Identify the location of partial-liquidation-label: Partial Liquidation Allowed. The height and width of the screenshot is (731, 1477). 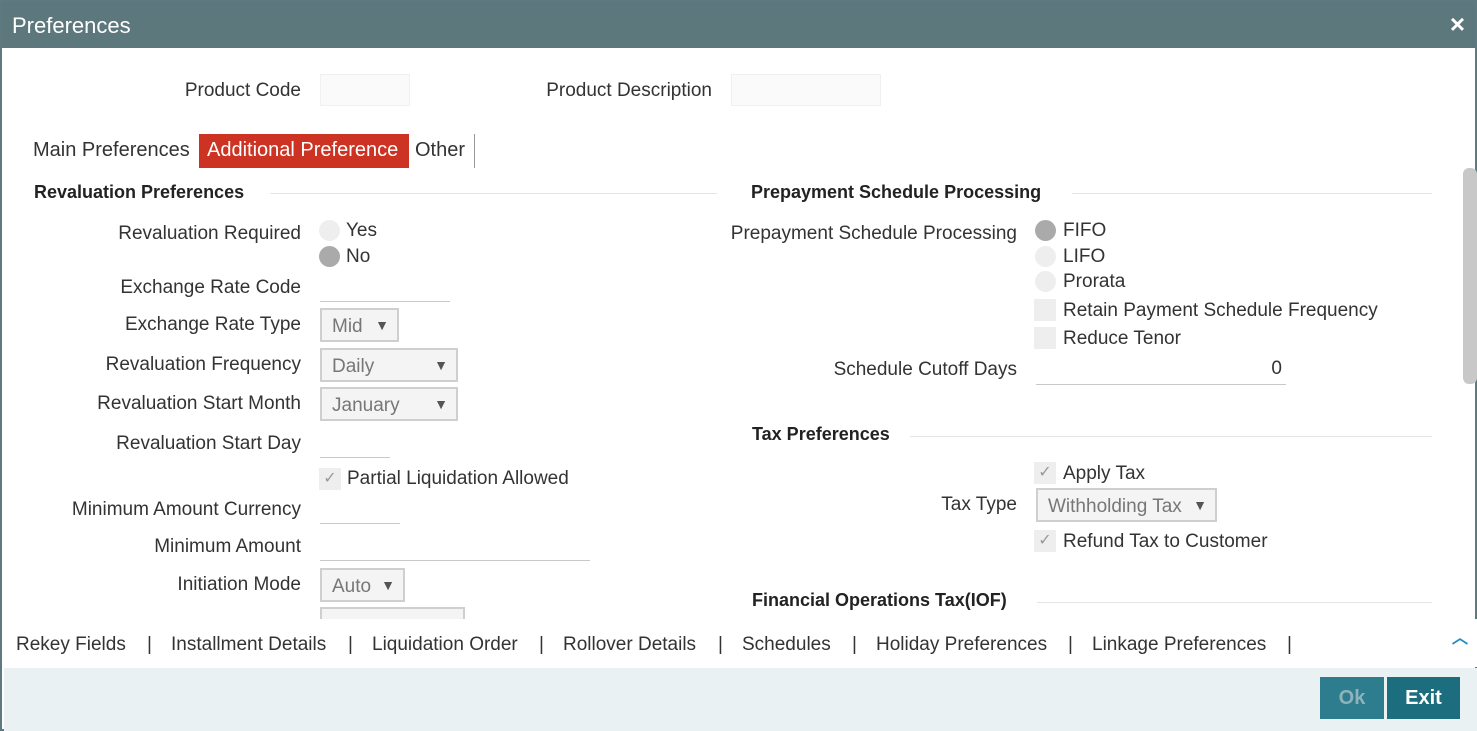
(458, 478).